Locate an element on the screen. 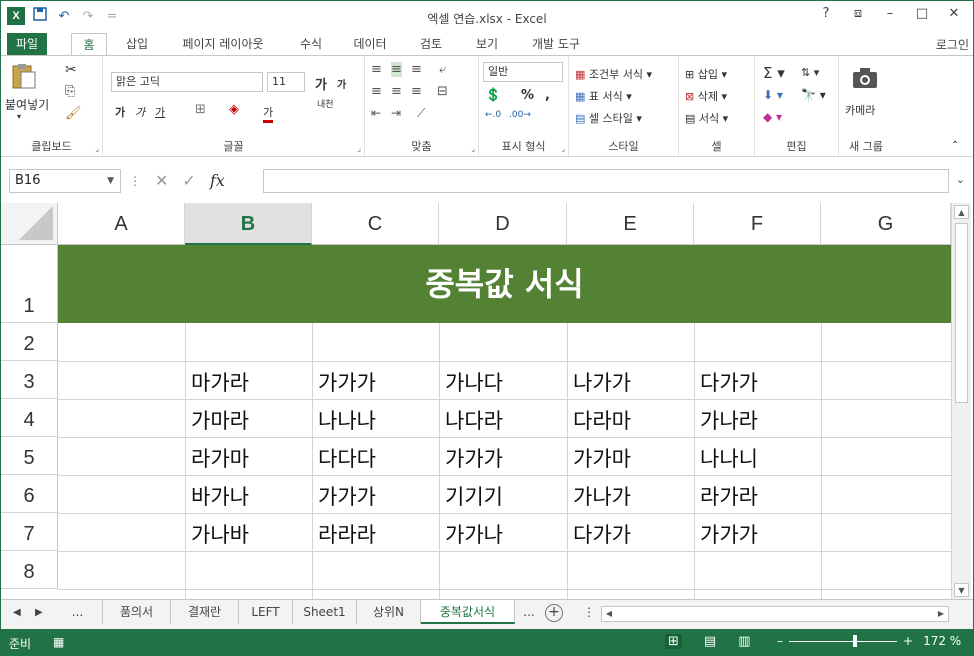 This screenshot has height=656, width=974. tab-split-icon: ⋮ is located at coordinates (589, 612).